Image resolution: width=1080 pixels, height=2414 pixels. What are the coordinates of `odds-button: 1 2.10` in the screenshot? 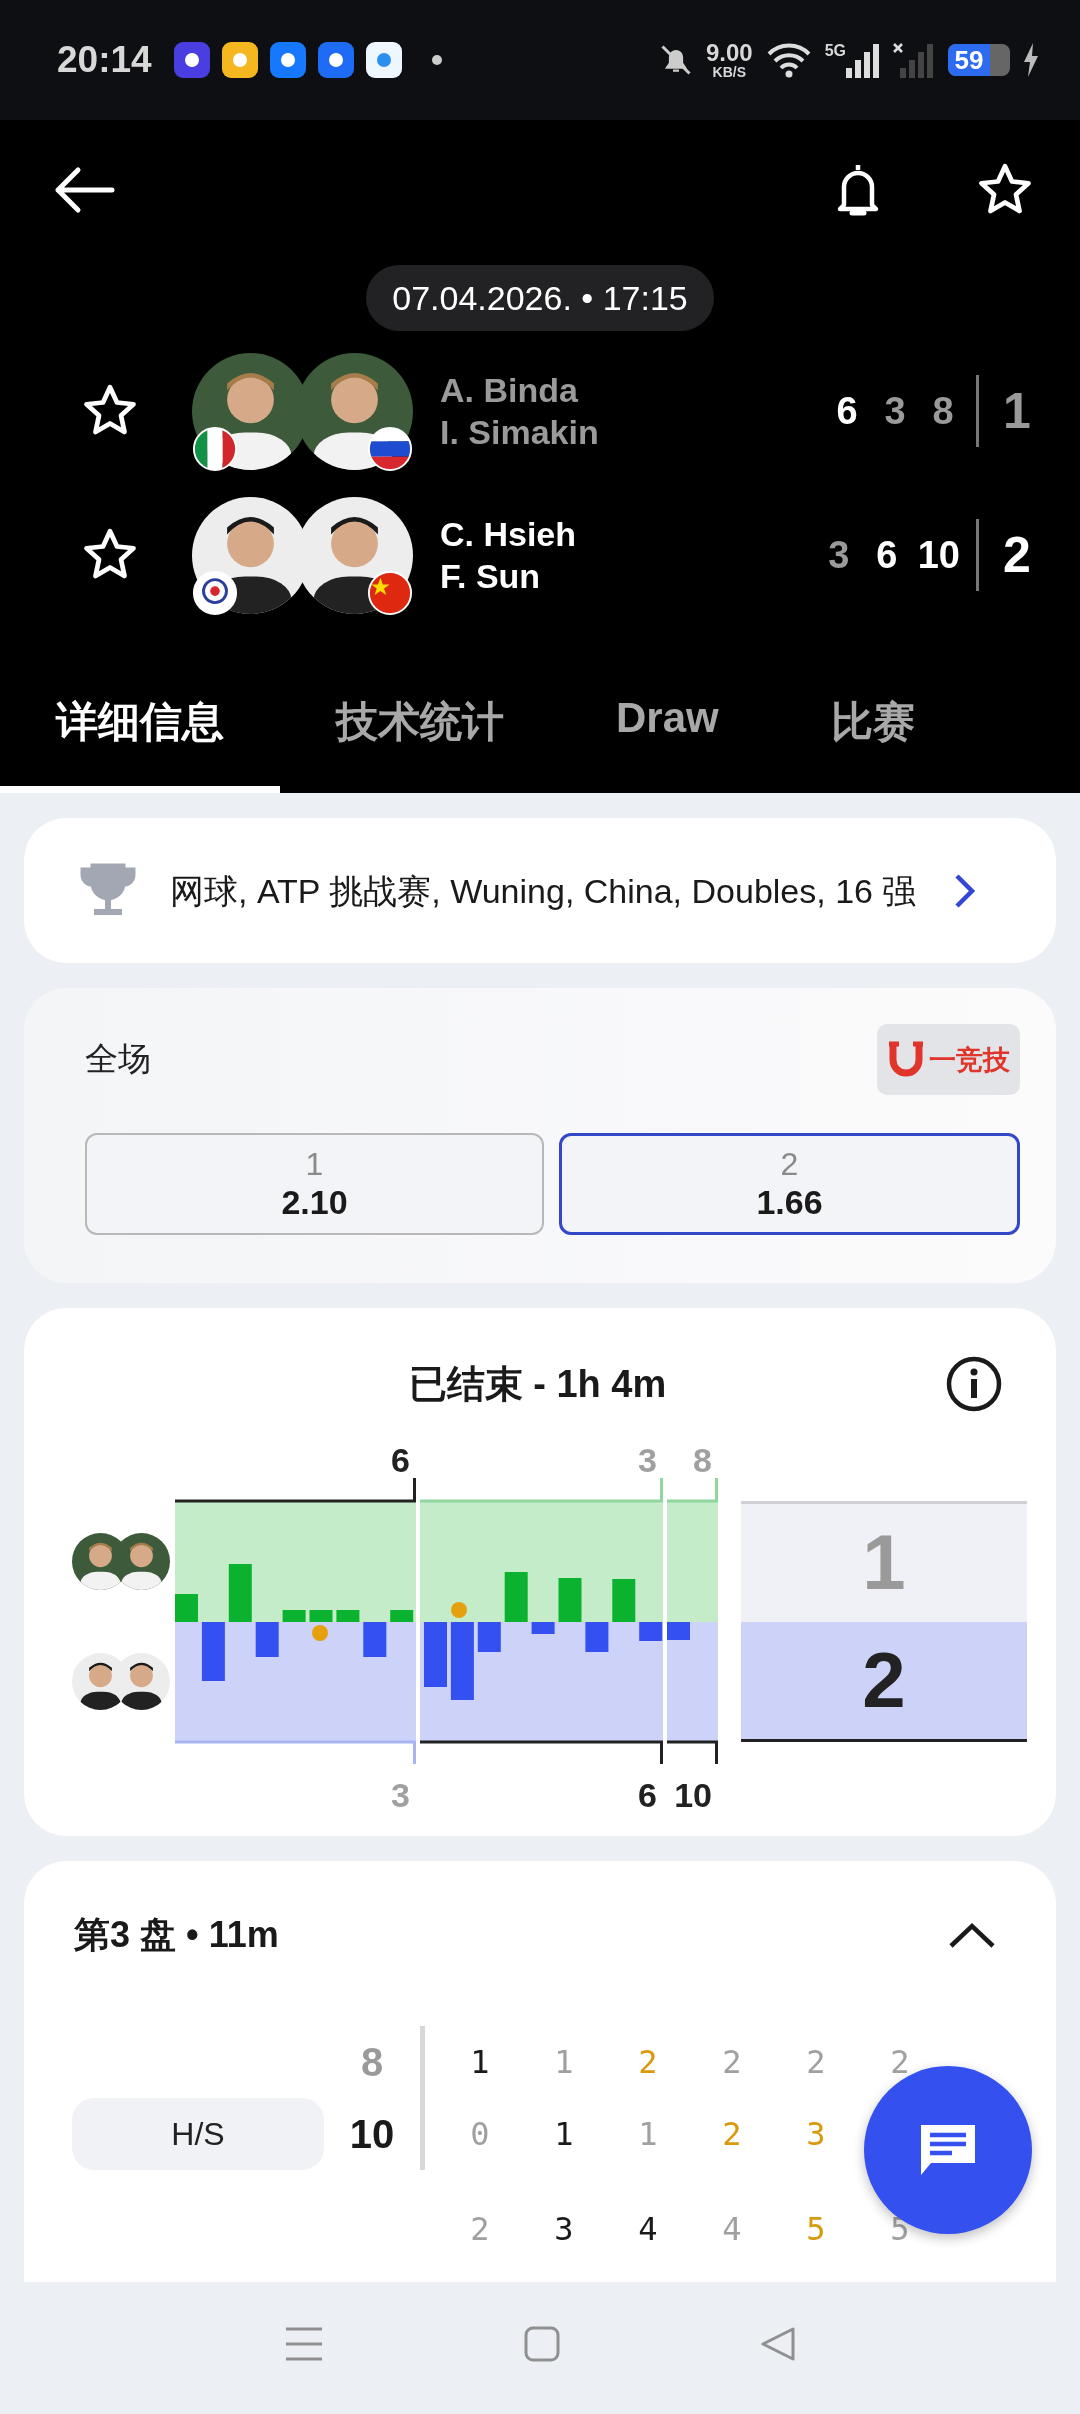 It's located at (314, 1184).